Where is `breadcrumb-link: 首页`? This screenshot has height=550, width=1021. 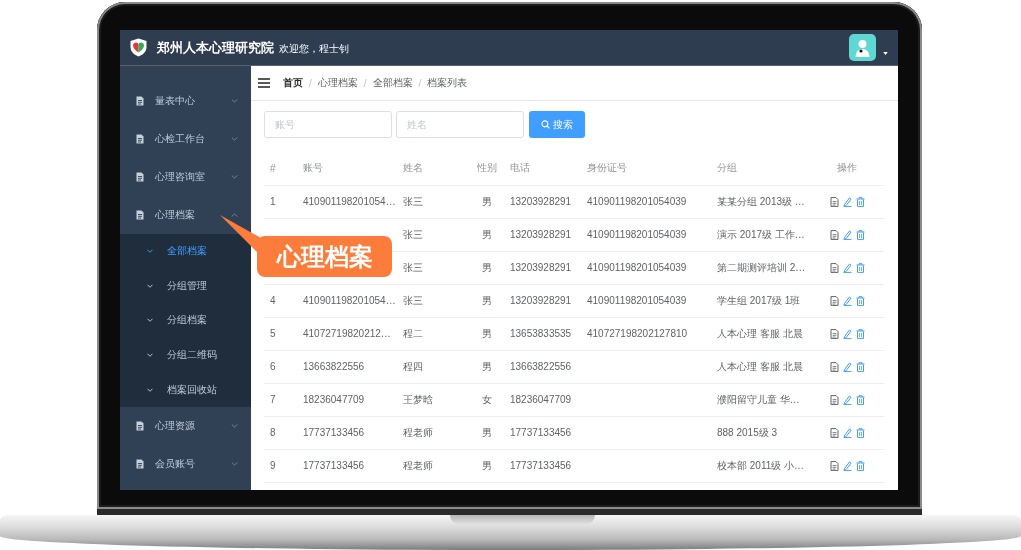 breadcrumb-link: 首页 is located at coordinates (293, 83).